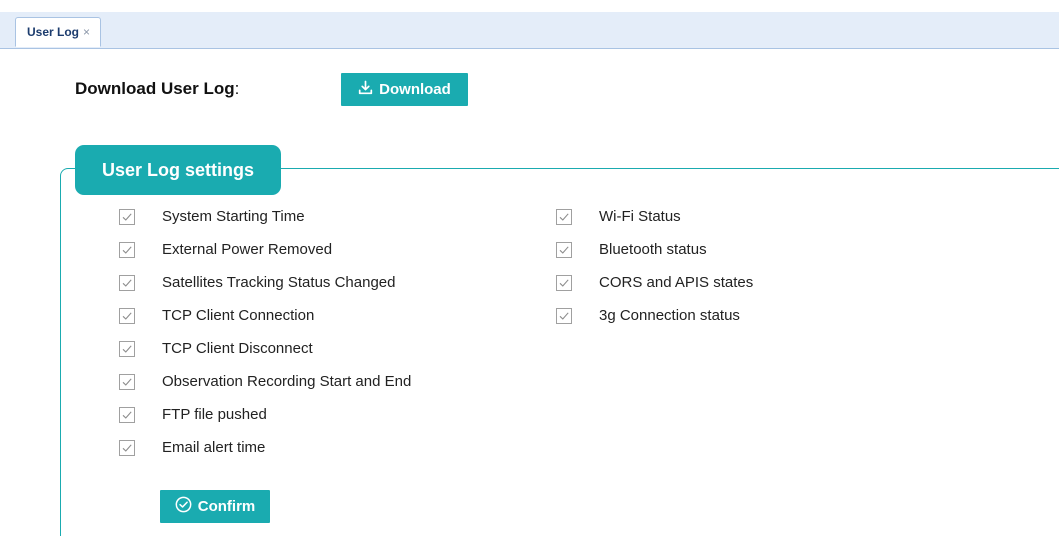 The width and height of the screenshot is (1059, 536). I want to click on confirm-button: Confirm, so click(215, 506).